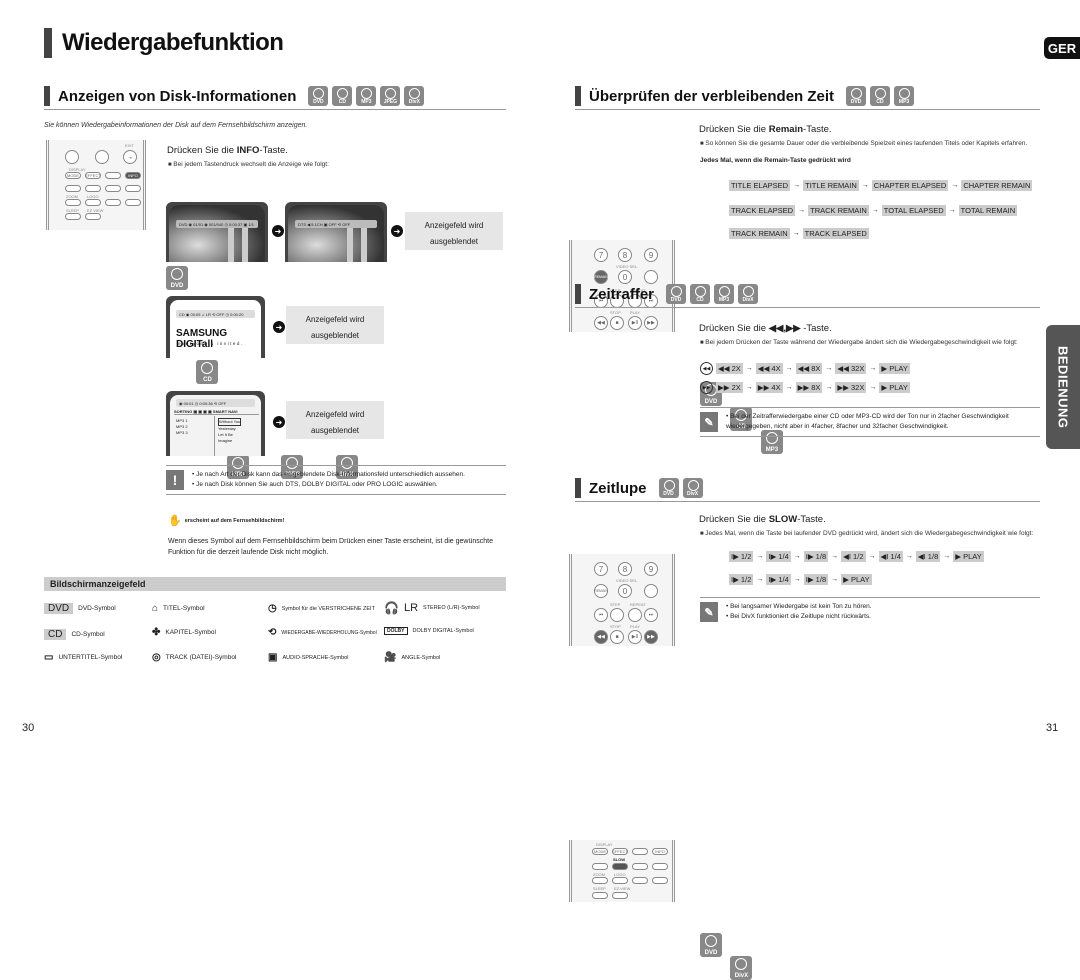 The image size is (1080, 980). Describe the element at coordinates (396, 631) in the screenshot. I see `dolby-icon: DOLBY` at that location.